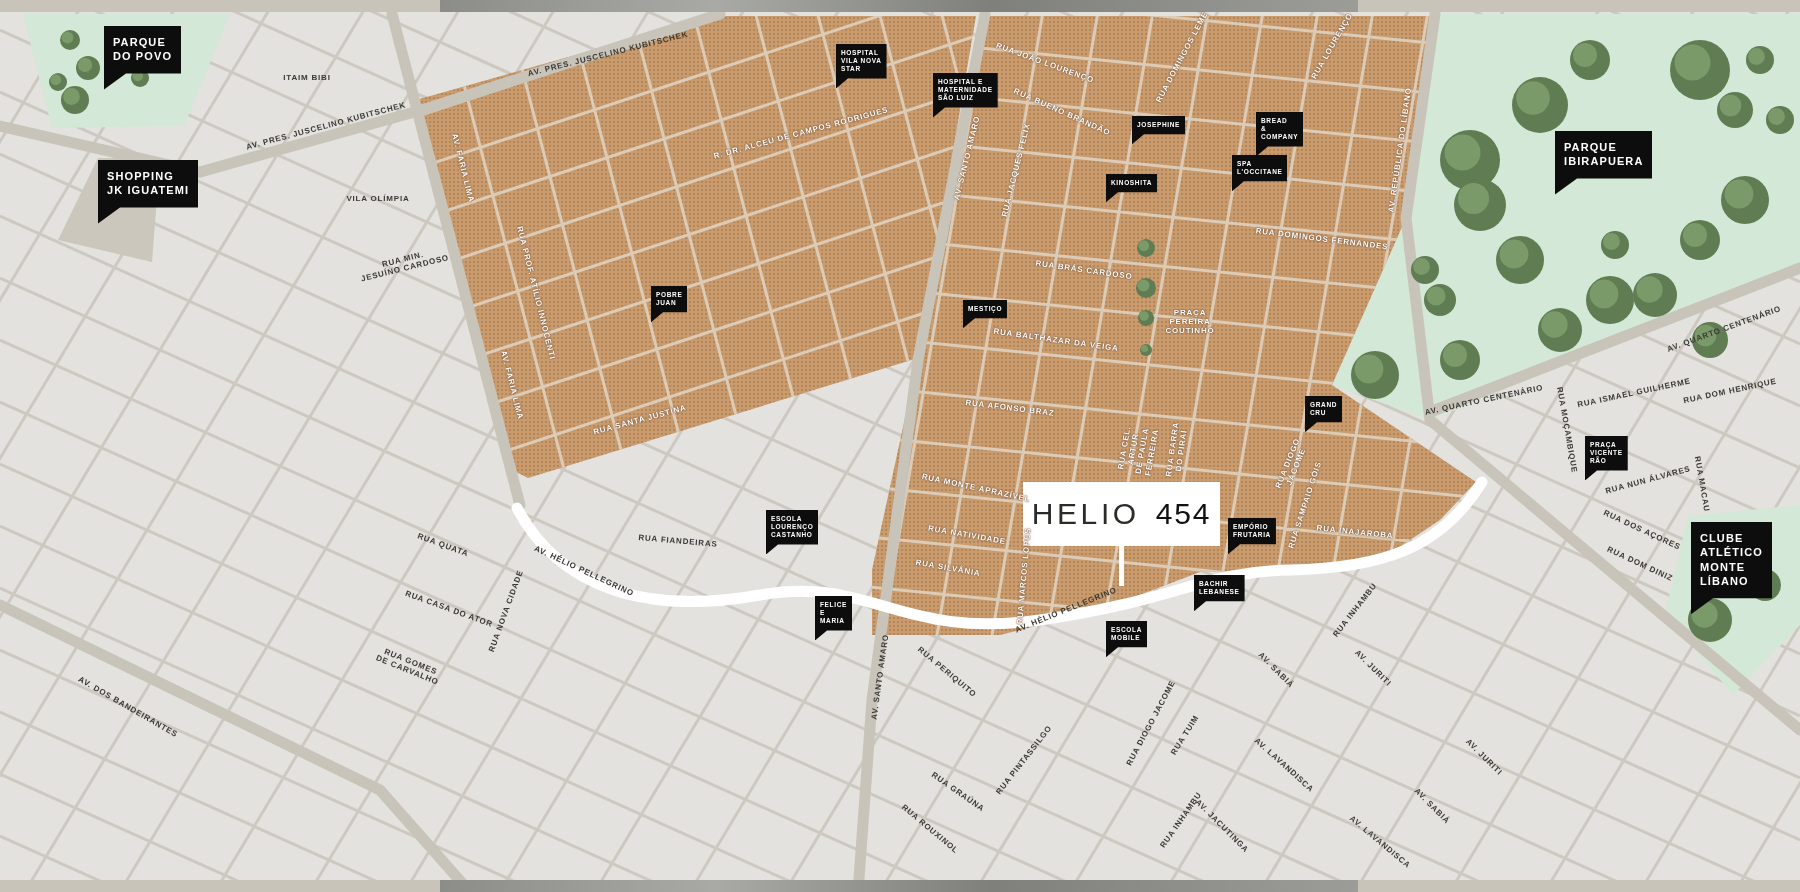 The height and width of the screenshot is (892, 1800). Describe the element at coordinates (1190, 322) in the screenshot. I see `street-label: PRAÇA PEREIRA COUTINHO` at that location.